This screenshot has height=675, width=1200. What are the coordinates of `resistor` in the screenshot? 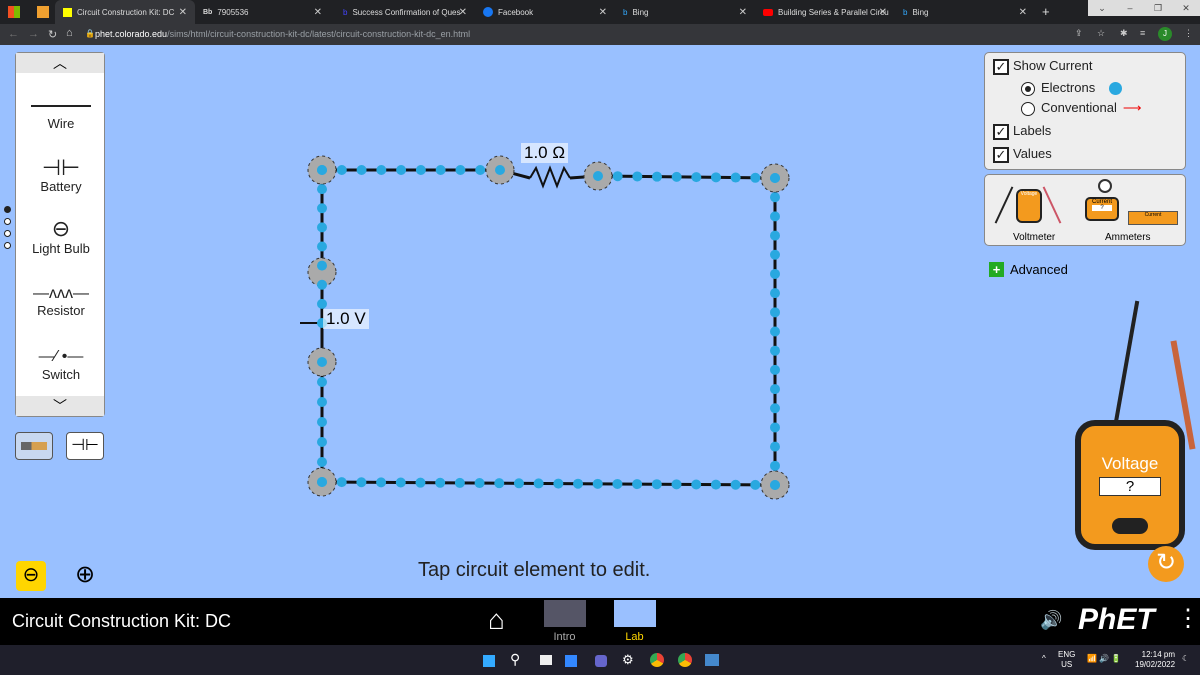 It's located at (550, 177).